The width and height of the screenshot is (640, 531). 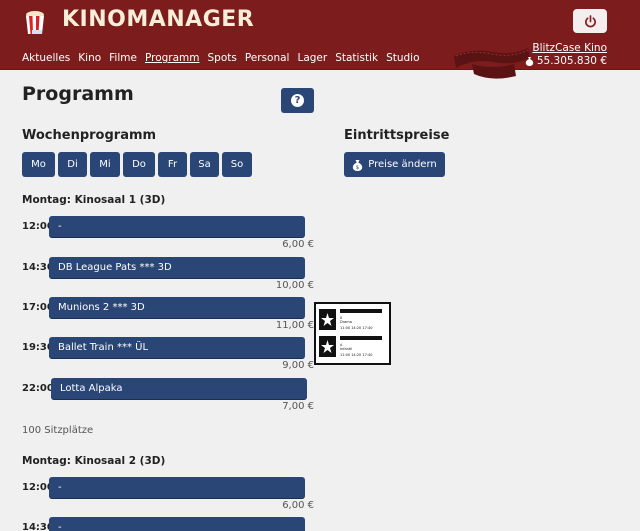 What do you see at coordinates (312, 58) in the screenshot?
I see `nav-item-lager: Lager` at bounding box center [312, 58].